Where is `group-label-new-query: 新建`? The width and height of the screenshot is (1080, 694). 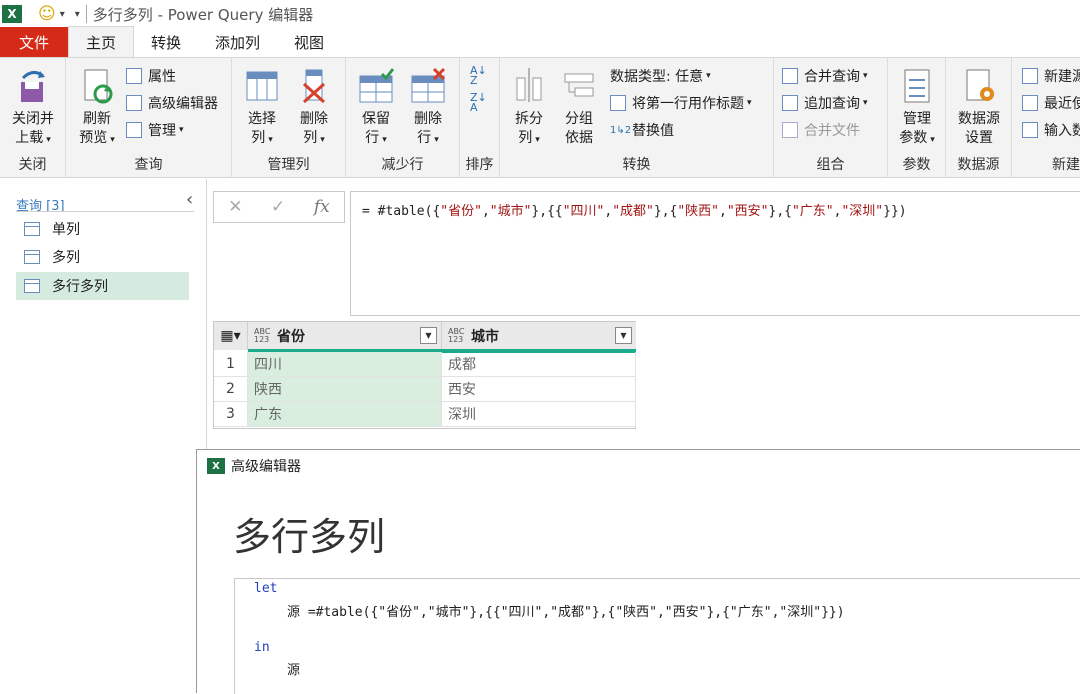
group-label-new-query: 新建 is located at coordinates (1066, 165).